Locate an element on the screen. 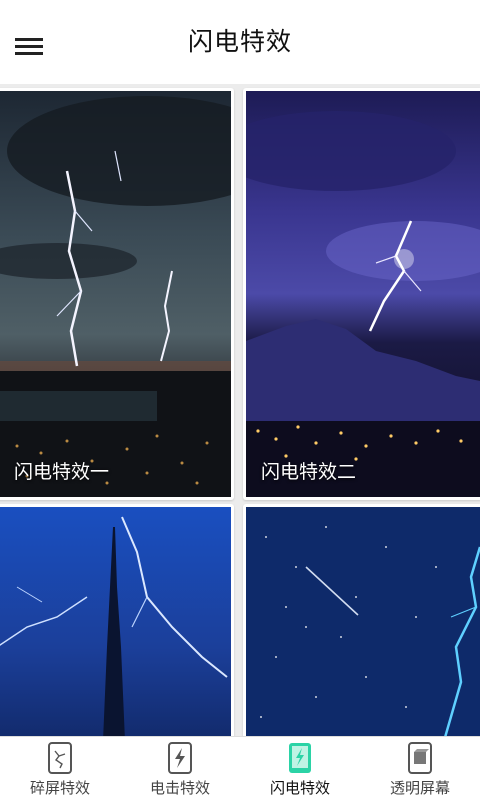  nav-item-electric: 电击特效 is located at coordinates (180, 768).